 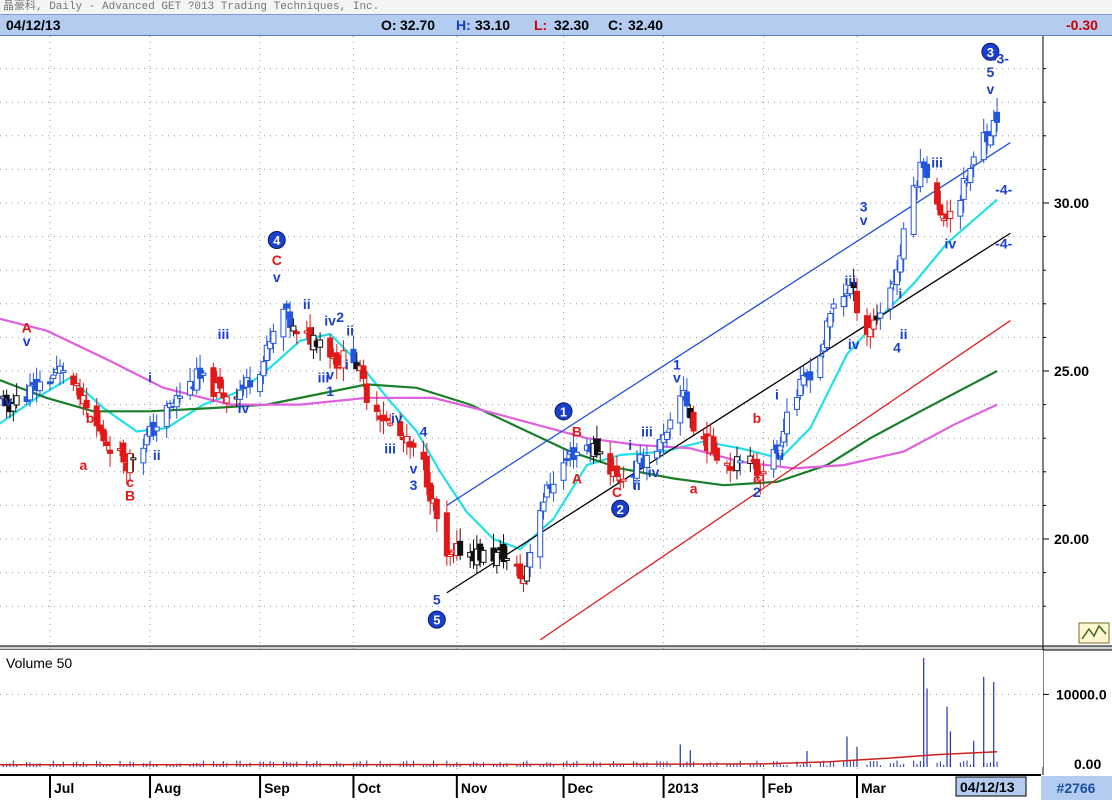 I want to click on time-axis-label: Aug, so click(x=167, y=788).